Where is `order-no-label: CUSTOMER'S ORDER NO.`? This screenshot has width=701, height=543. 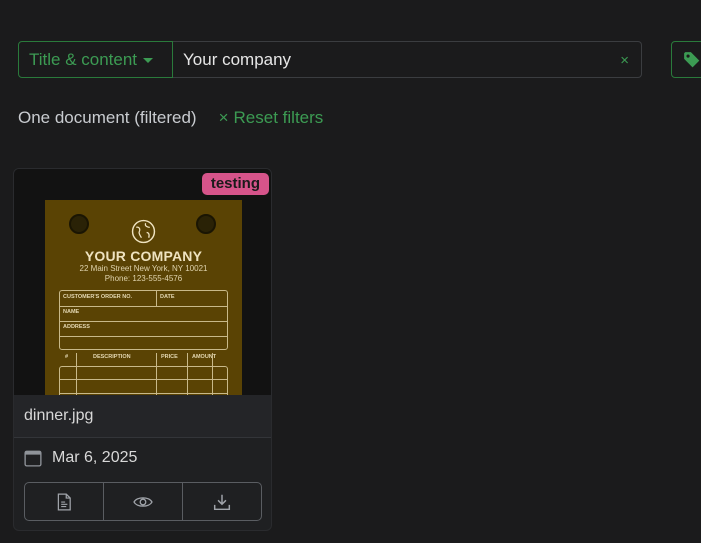 order-no-label: CUSTOMER'S ORDER NO. is located at coordinates (98, 297).